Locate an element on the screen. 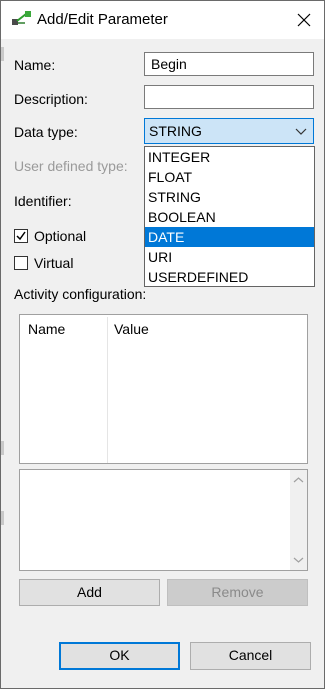 The image size is (325, 689). data-type-select: STRING is located at coordinates (229, 131).